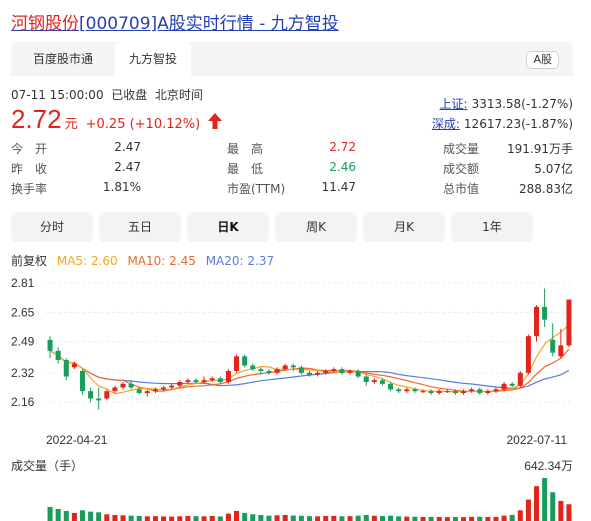 This screenshot has height=521, width=591. What do you see at coordinates (245, 169) in the screenshot?
I see `stat-label-low: 最 低` at bounding box center [245, 169].